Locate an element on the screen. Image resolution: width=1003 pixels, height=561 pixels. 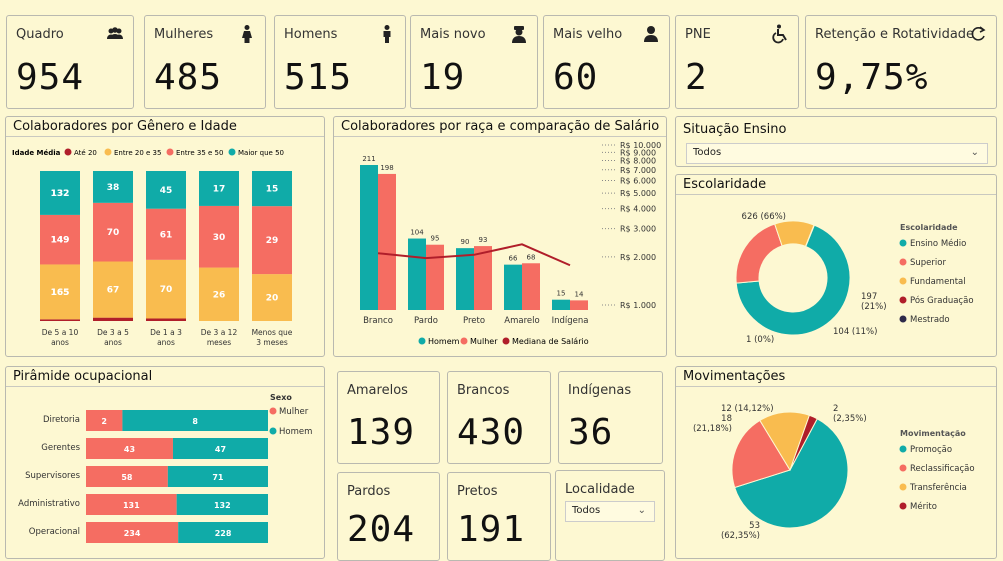
kpi-label: Mais novo is located at coordinates (453, 34).